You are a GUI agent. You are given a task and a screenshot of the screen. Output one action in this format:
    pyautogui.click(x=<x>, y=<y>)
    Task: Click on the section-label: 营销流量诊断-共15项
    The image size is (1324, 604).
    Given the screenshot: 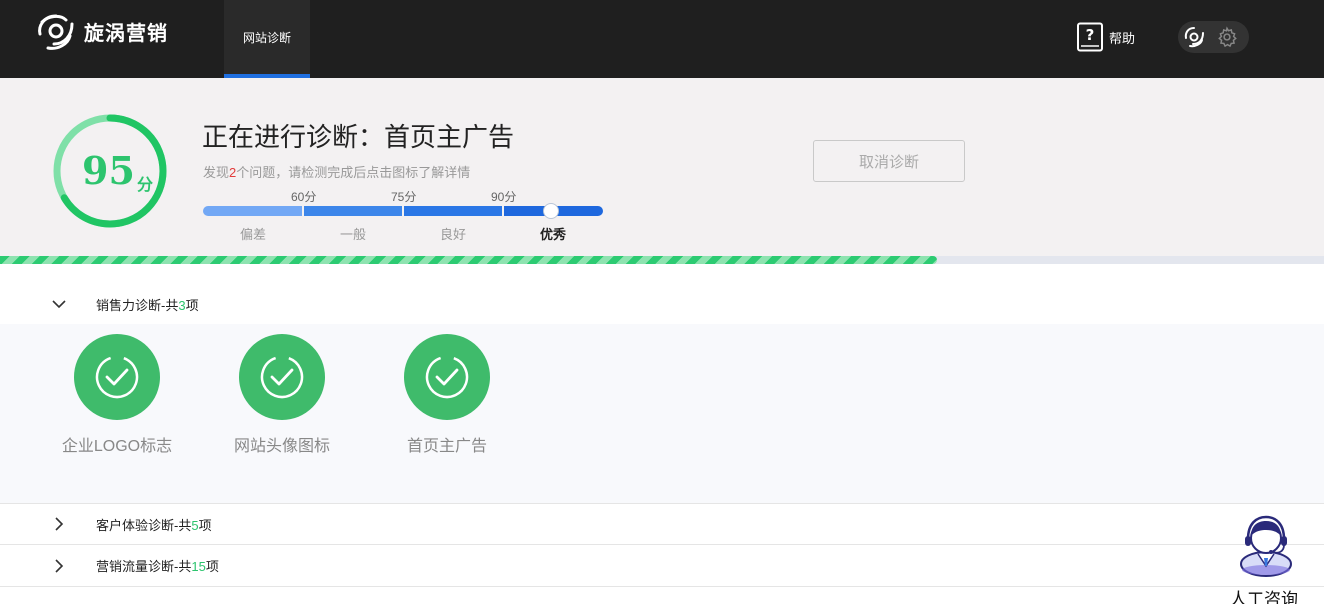 What is the action you would take?
    pyautogui.click(x=157, y=565)
    